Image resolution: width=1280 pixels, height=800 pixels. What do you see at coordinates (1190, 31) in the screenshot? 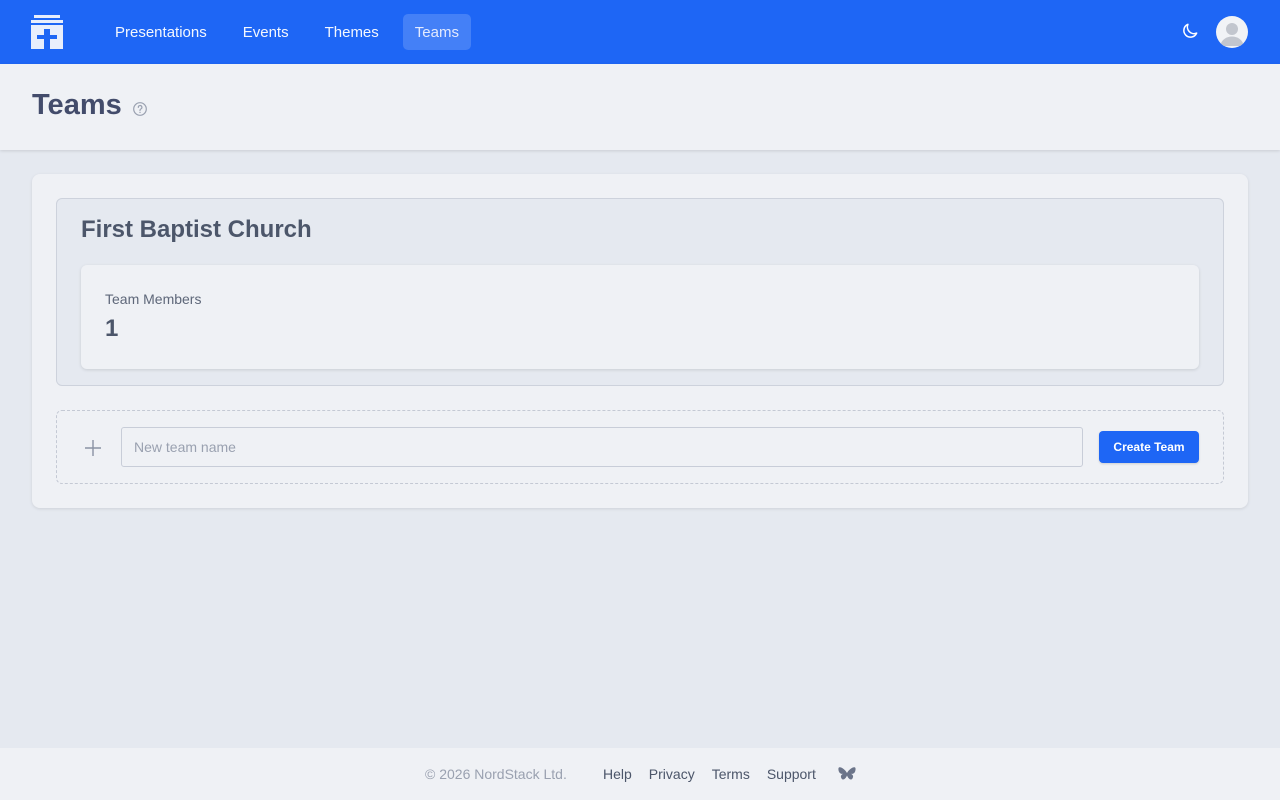
I see `moon-icon` at bounding box center [1190, 31].